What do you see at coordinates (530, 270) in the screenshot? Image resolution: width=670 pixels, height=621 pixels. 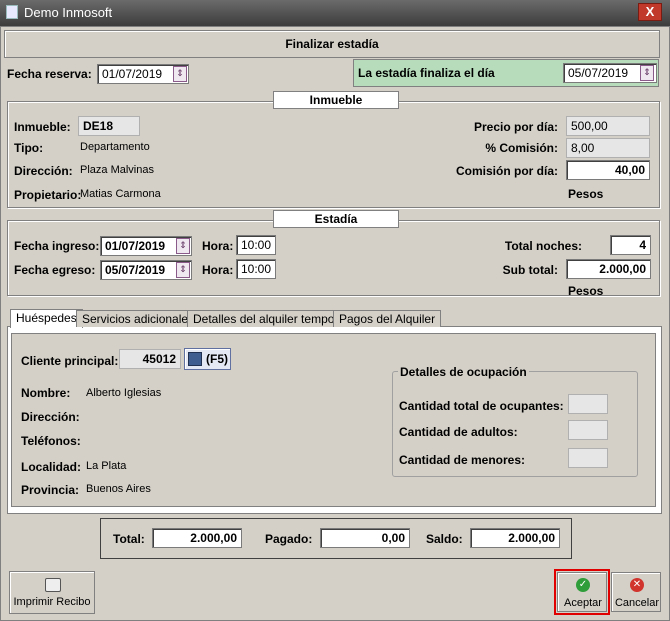 I see `sub-total-label: Sub total:` at bounding box center [530, 270].